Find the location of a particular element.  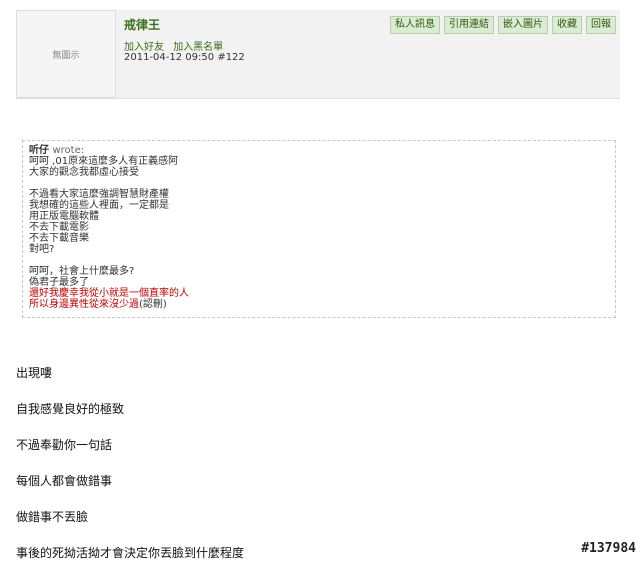

insert-image-button: 嵌入圖片 is located at coordinates (523, 25).